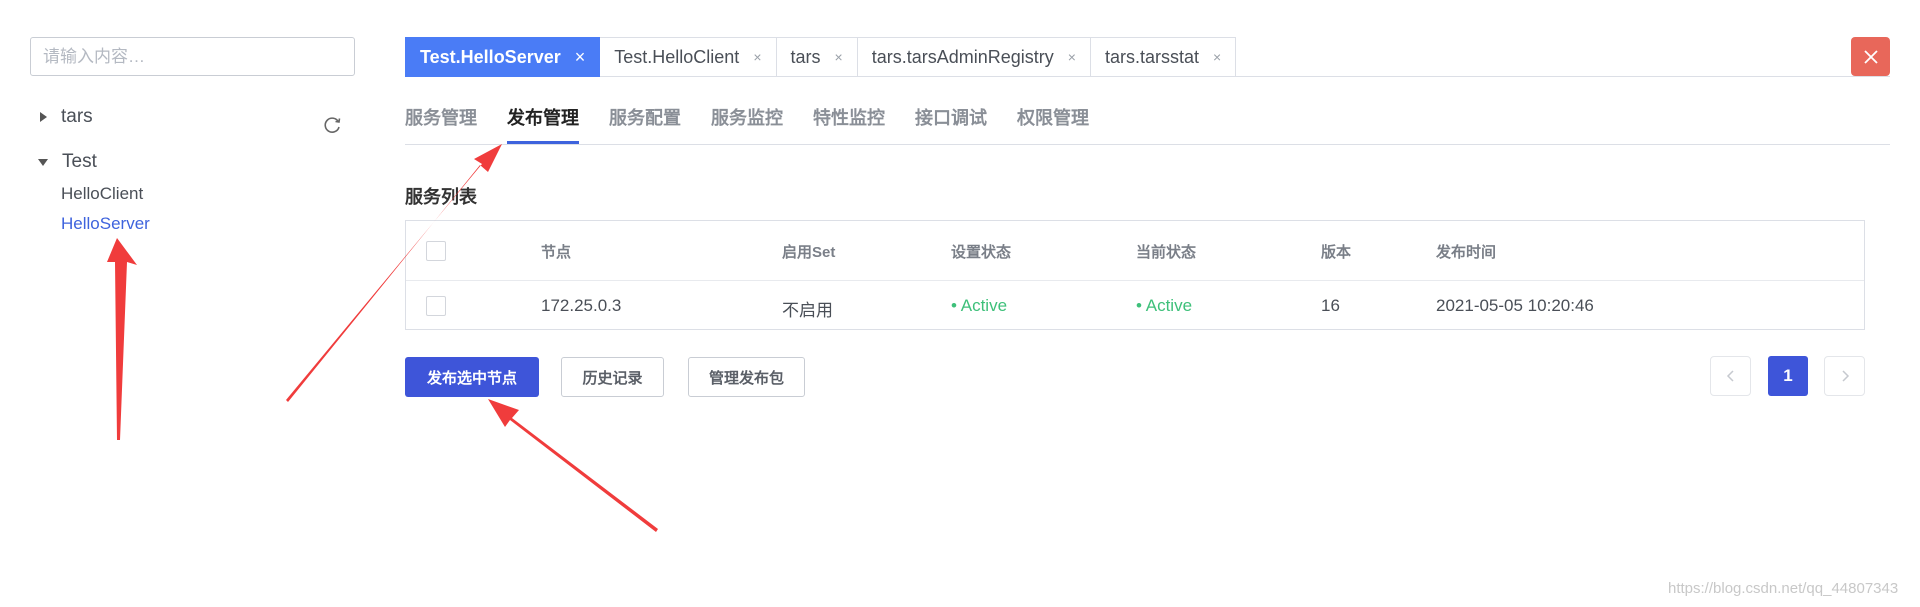  What do you see at coordinates (543, 124) in the screenshot?
I see `subnav-publish-management: 发布管理` at bounding box center [543, 124].